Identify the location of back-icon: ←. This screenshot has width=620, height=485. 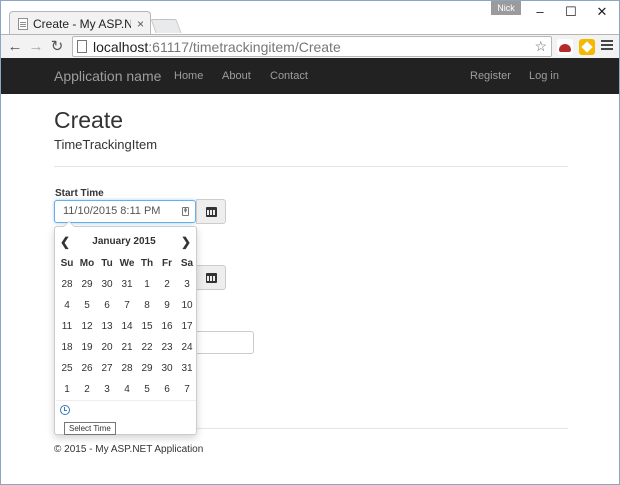
(15, 47).